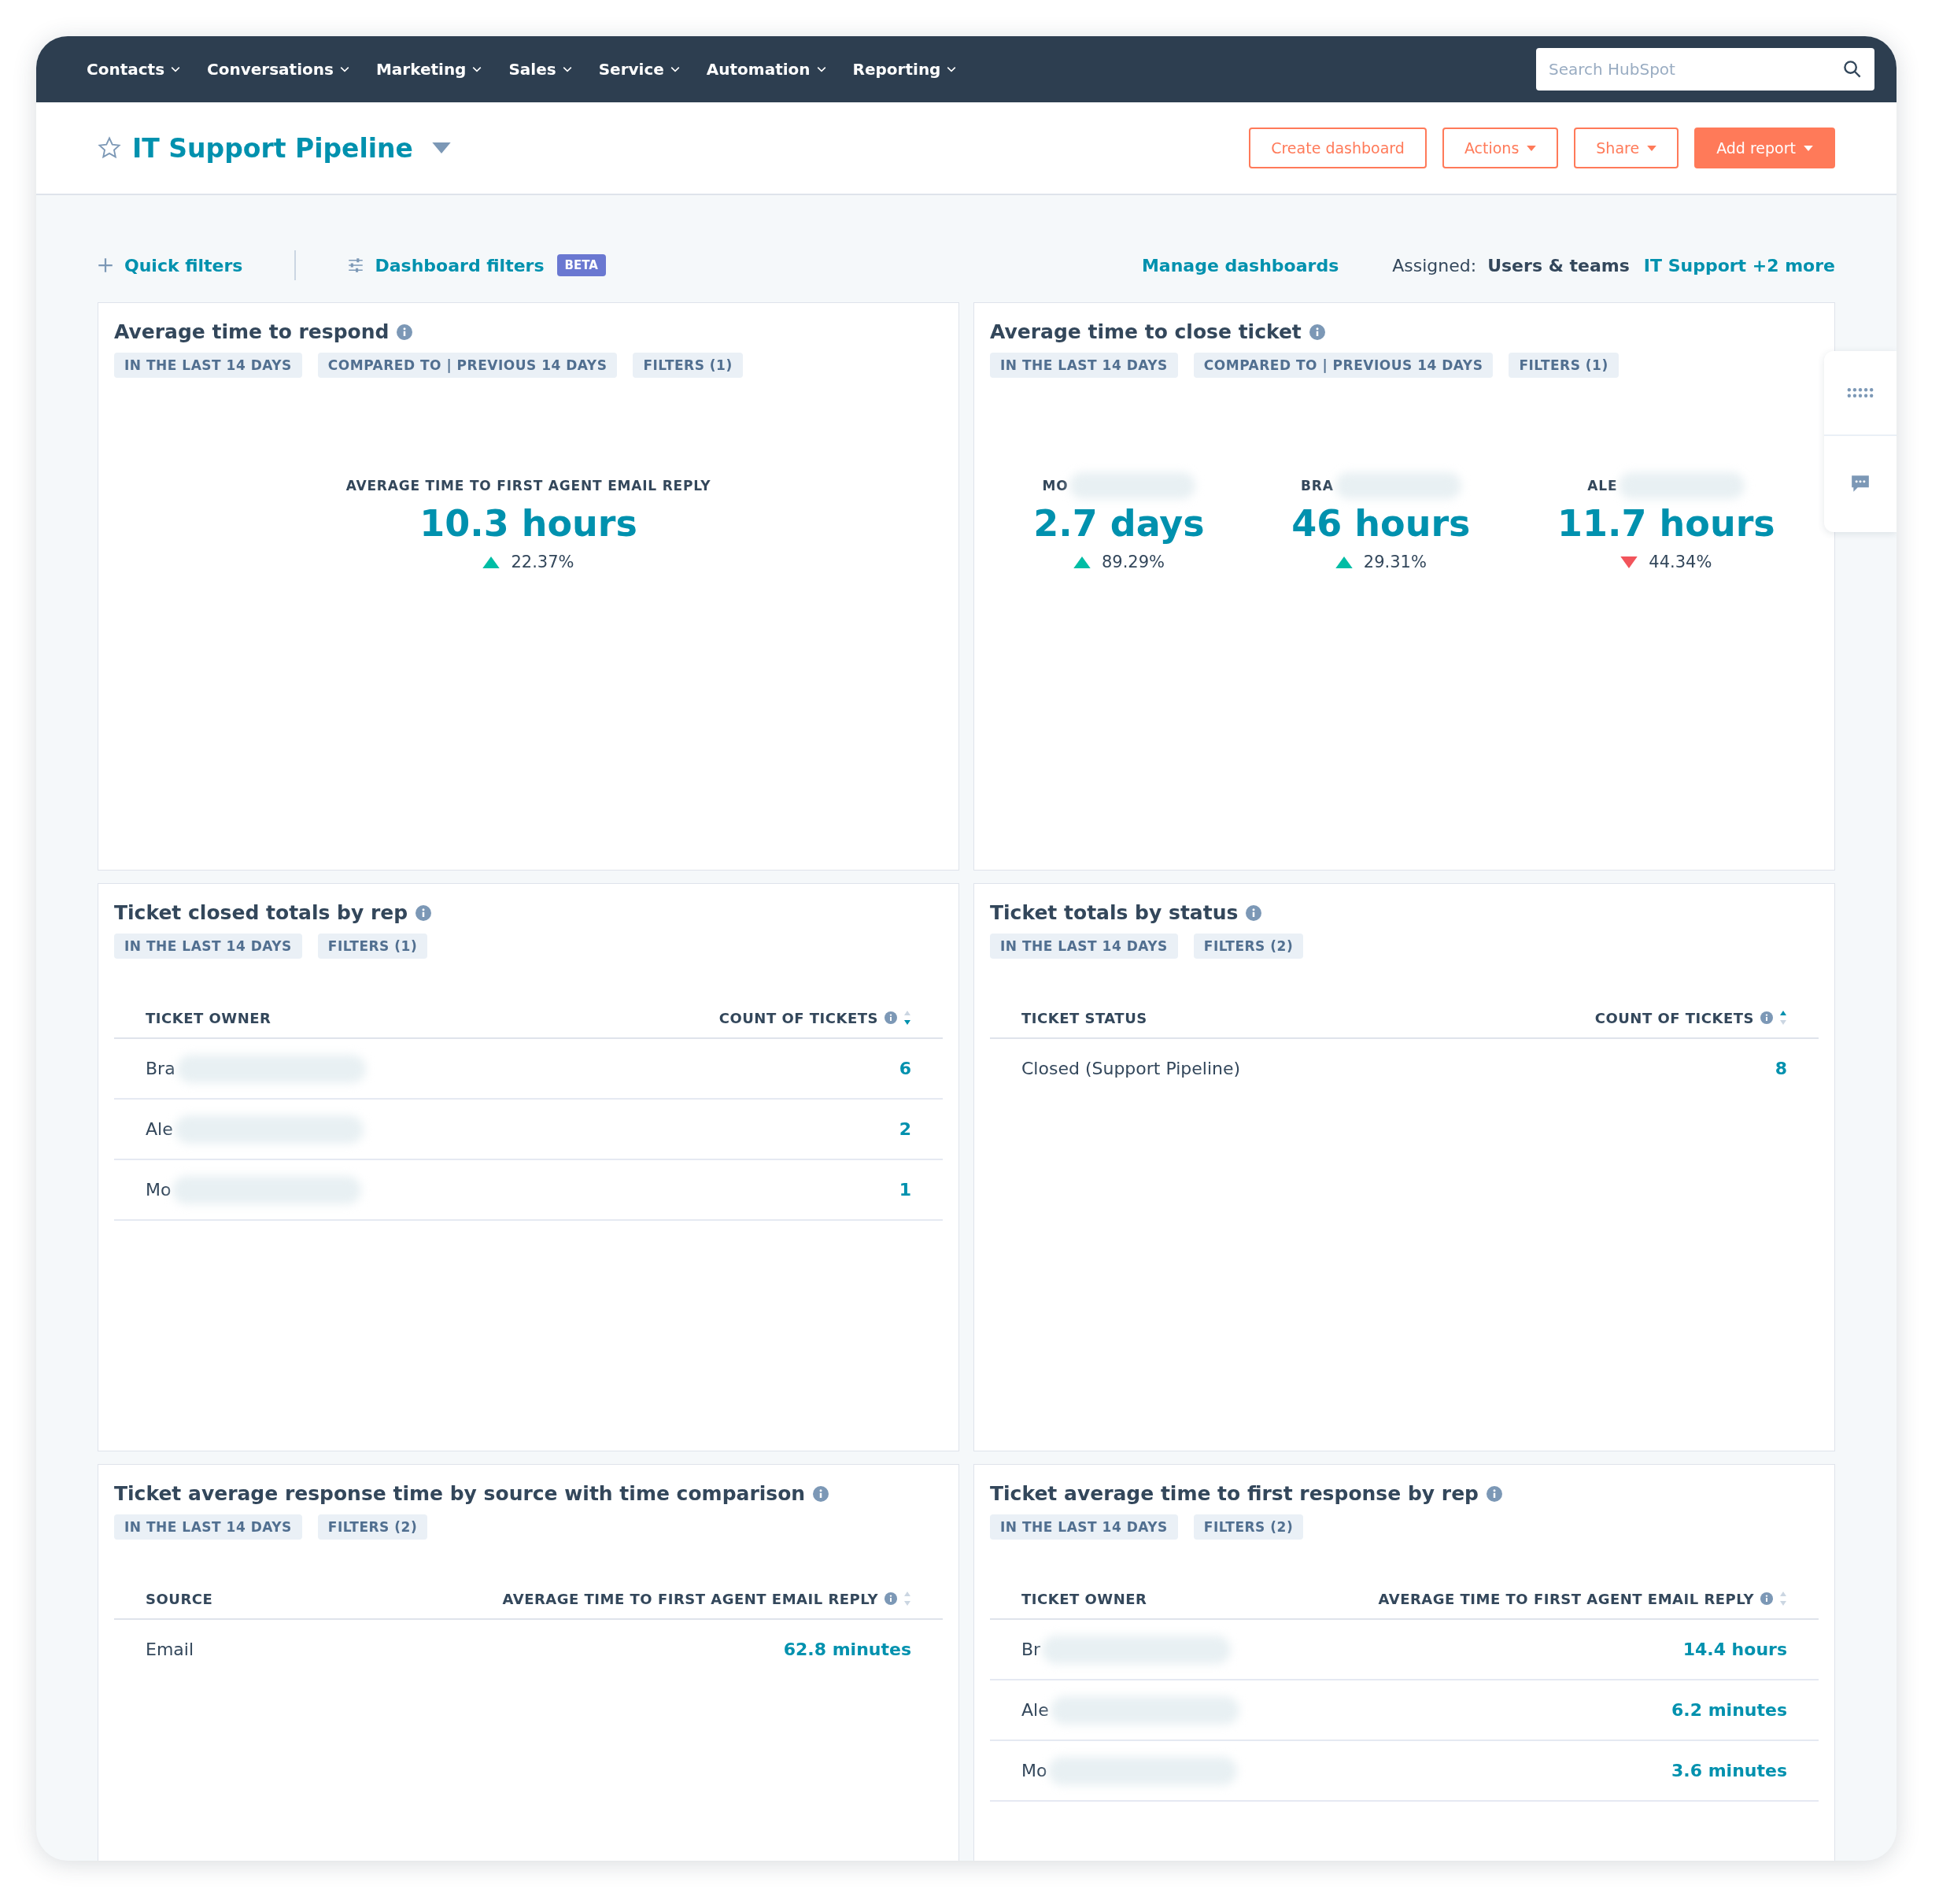  Describe the element at coordinates (1435, 265) in the screenshot. I see `assigned-label: Assigned:` at that location.